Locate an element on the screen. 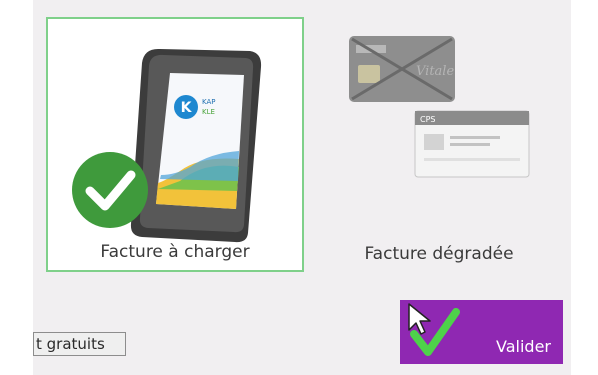  logo-letter: K is located at coordinates (187, 108).